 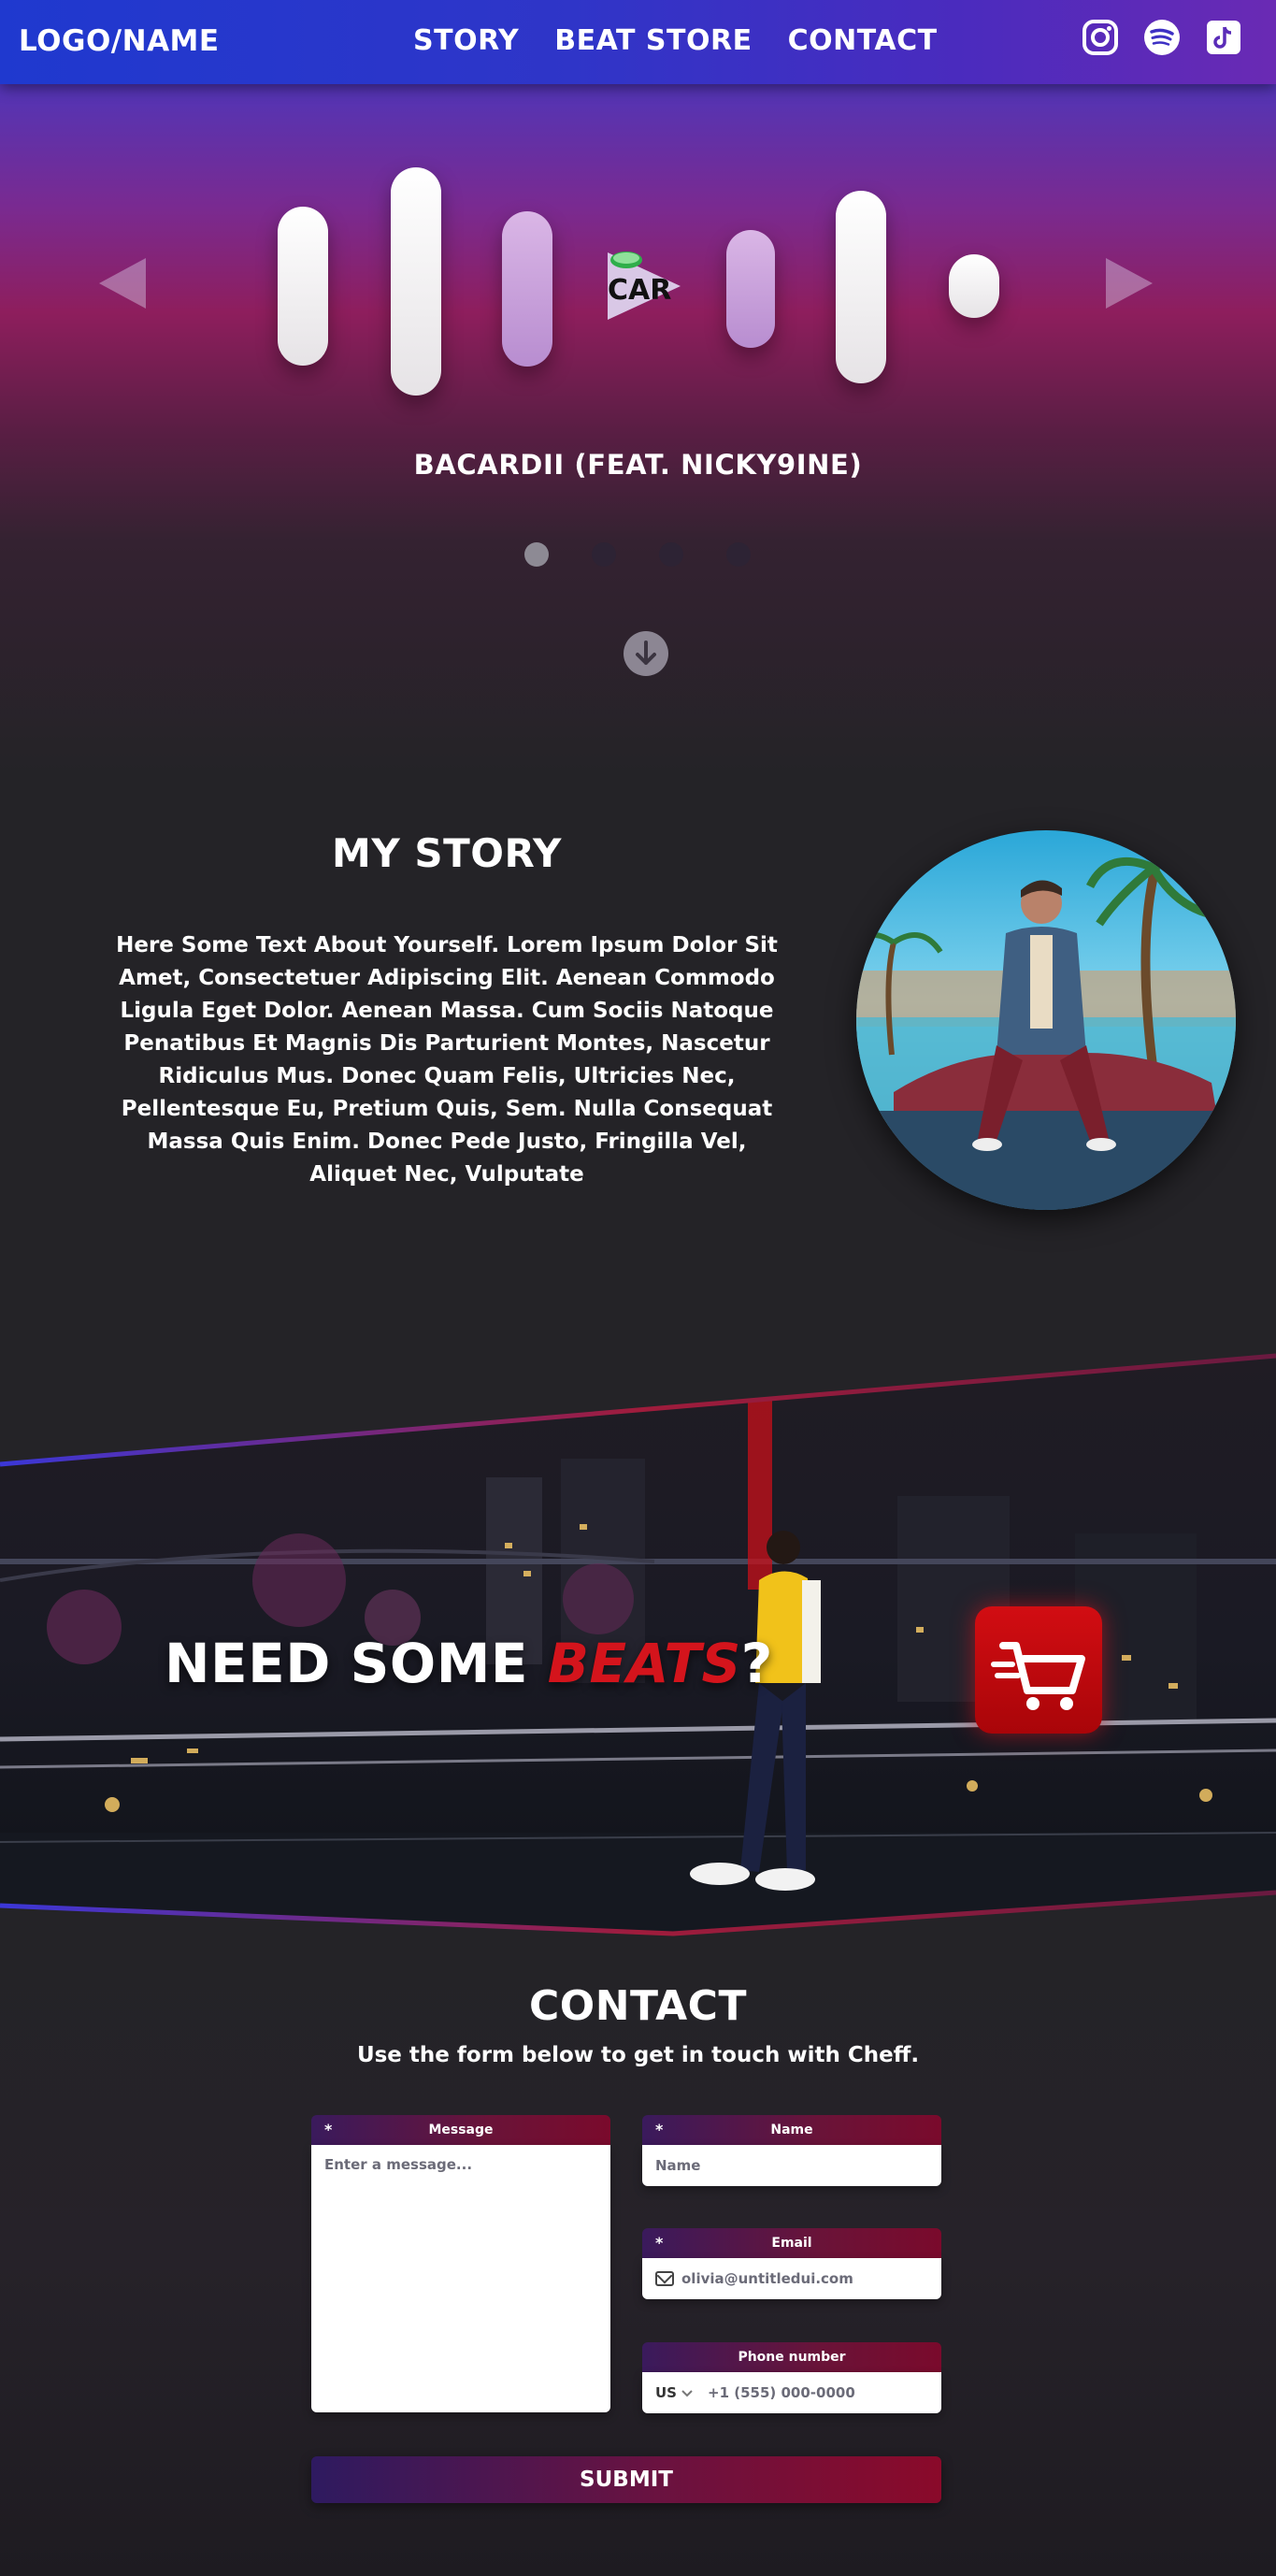 What do you see at coordinates (666, 2392) in the screenshot?
I see `country-code: US` at bounding box center [666, 2392].